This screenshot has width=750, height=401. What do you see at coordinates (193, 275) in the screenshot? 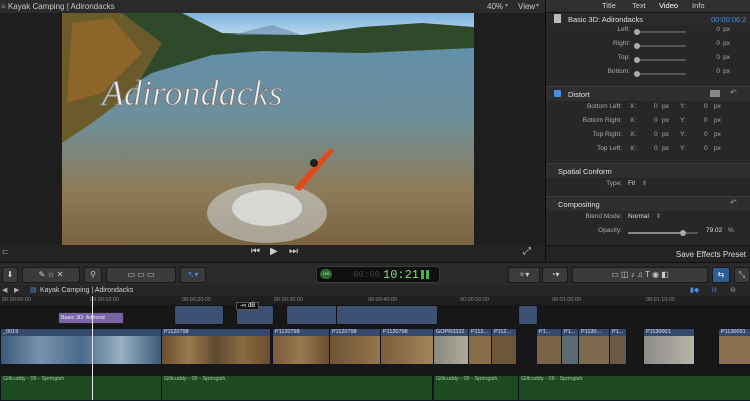
I see `select-tool-icon: ↖▾` at bounding box center [193, 275].